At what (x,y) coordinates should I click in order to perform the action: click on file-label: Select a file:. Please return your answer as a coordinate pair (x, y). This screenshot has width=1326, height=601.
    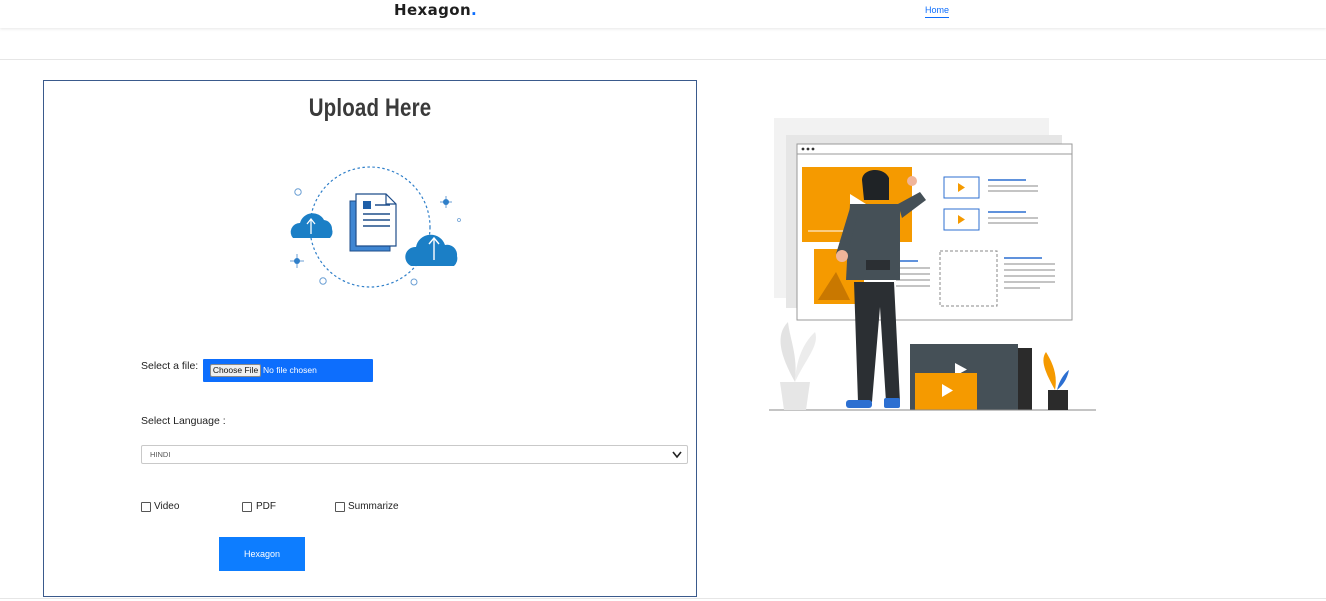
    Looking at the image, I should click on (170, 366).